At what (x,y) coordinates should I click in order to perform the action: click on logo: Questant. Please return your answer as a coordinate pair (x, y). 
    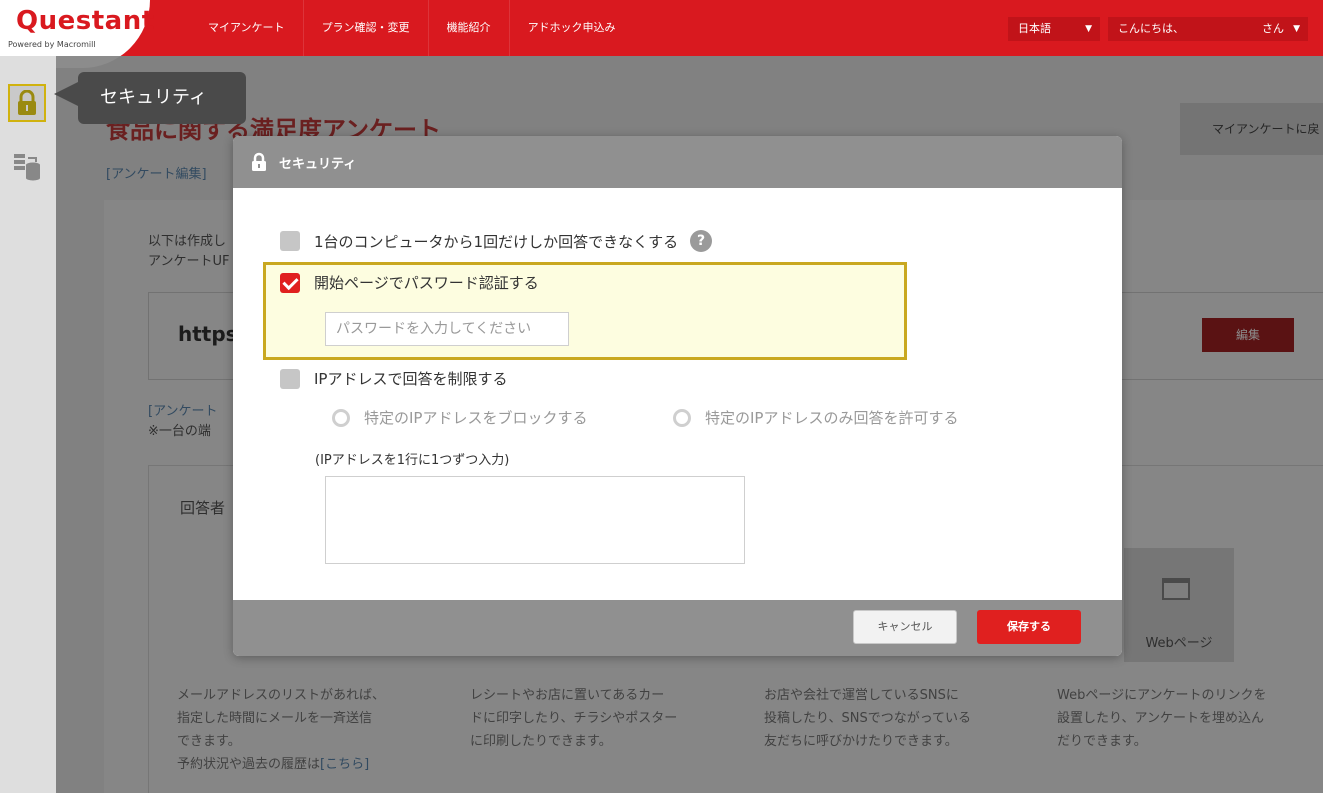
    Looking at the image, I should click on (85, 21).